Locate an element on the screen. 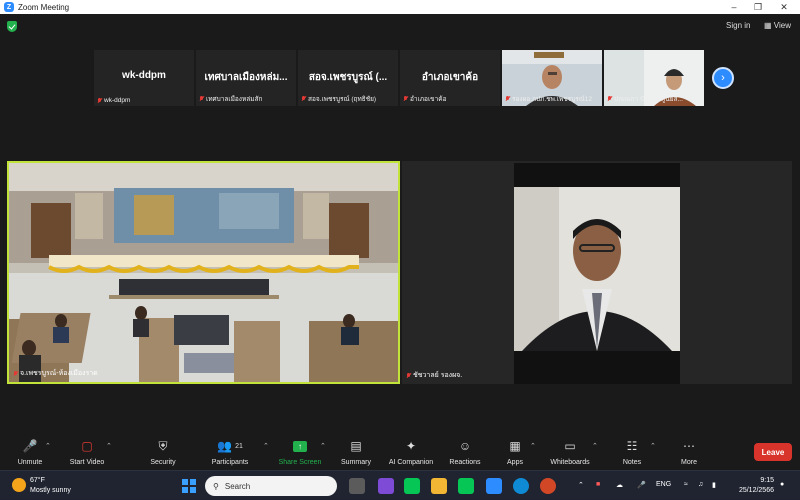 The height and width of the screenshot is (500, 800). view-label: View is located at coordinates (782, 25).